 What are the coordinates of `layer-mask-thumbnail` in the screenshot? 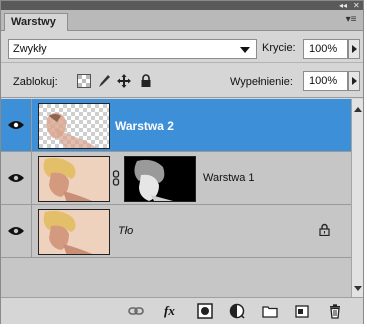 It's located at (160, 179).